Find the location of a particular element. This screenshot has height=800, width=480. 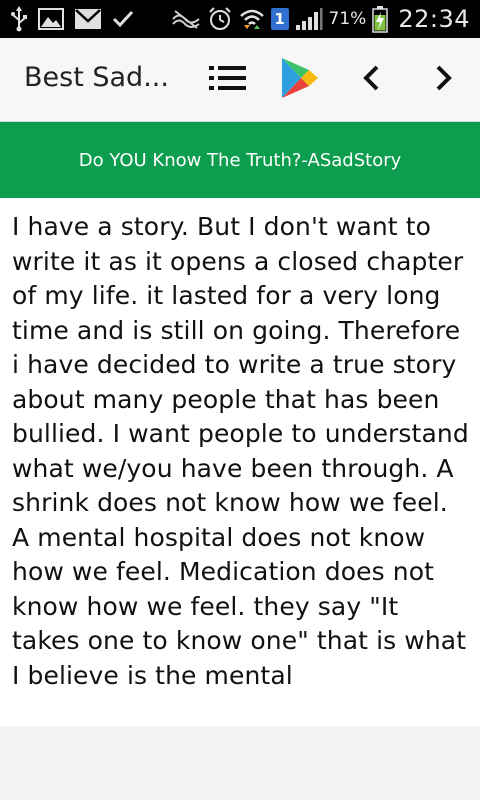

signal-muted-icon is located at coordinates (186, 19).